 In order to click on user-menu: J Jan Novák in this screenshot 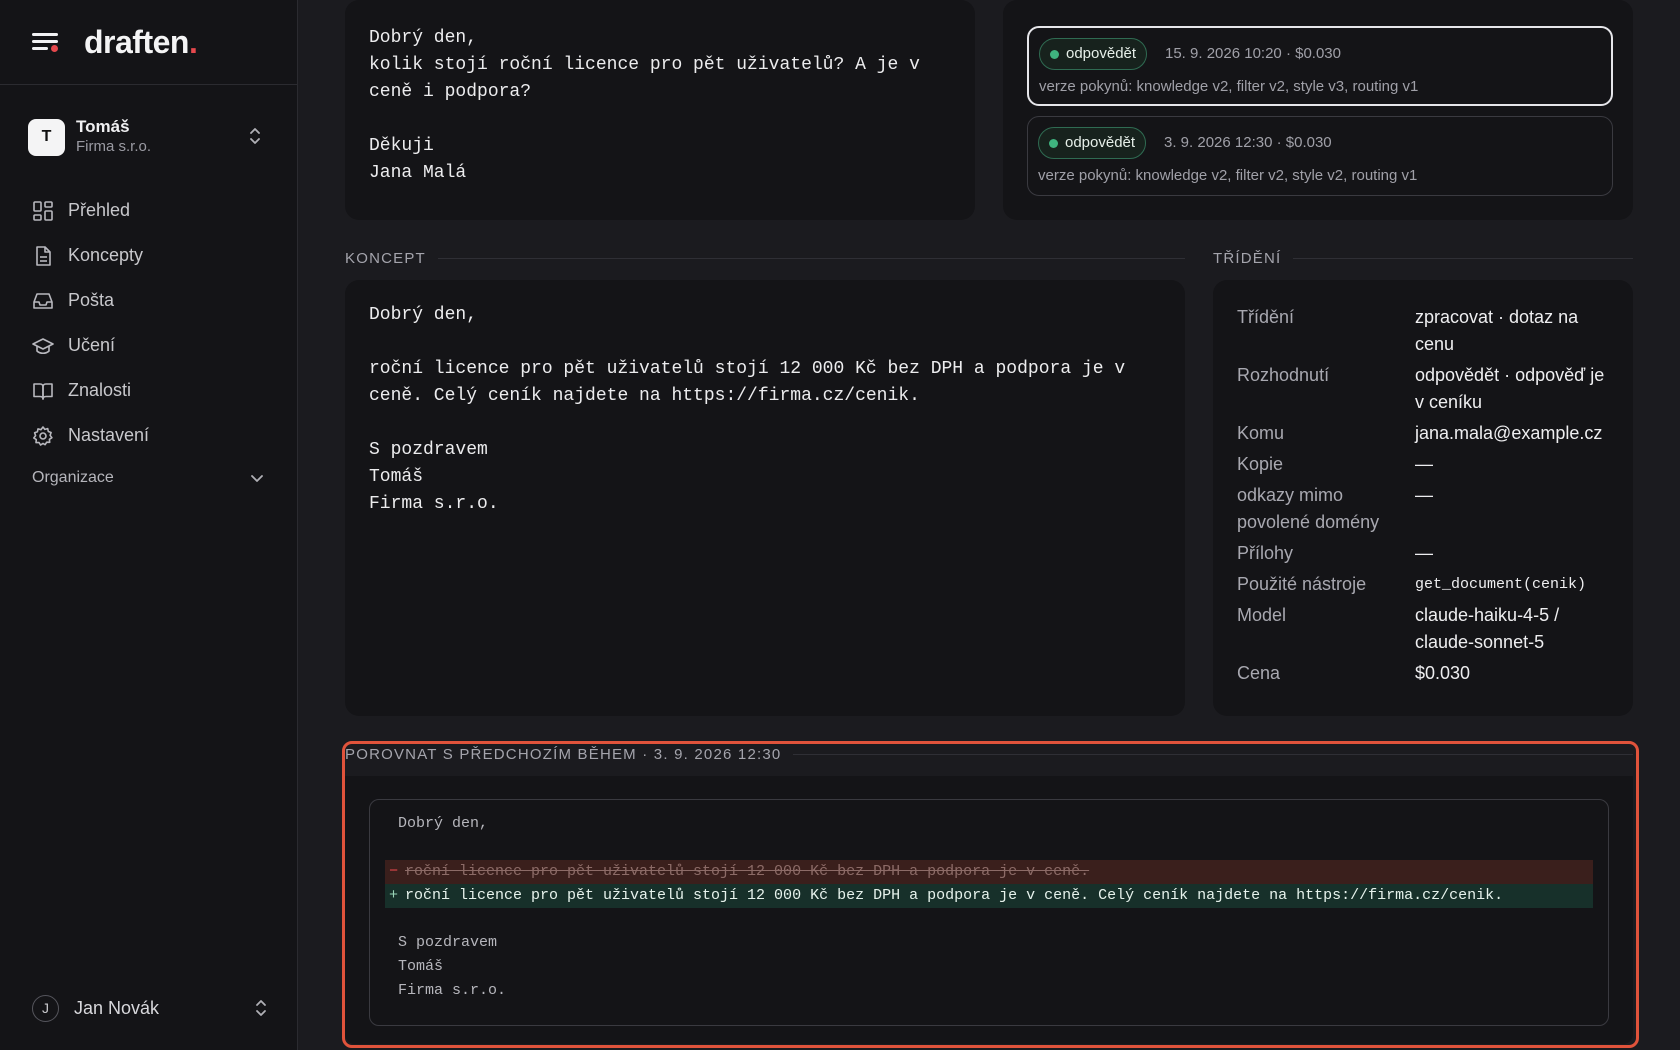, I will do `click(150, 1008)`.